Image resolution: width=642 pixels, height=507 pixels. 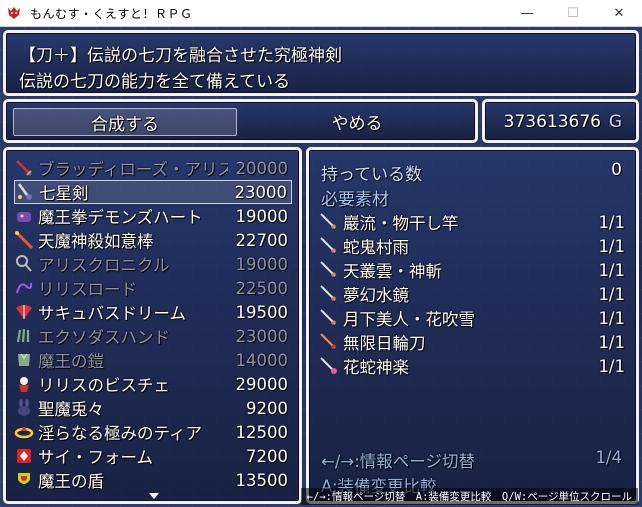 I want to click on demon-fist-icon, so click(x=24, y=216).